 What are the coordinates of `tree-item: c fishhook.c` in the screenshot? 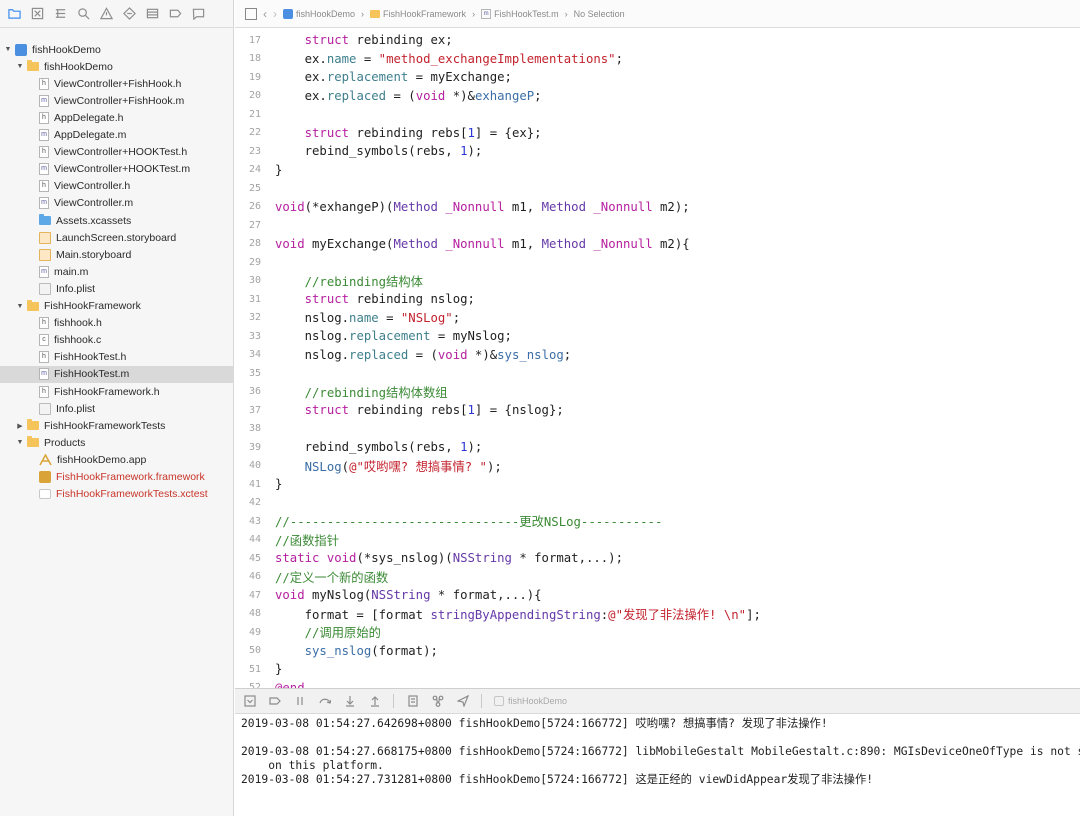 It's located at (117, 340).